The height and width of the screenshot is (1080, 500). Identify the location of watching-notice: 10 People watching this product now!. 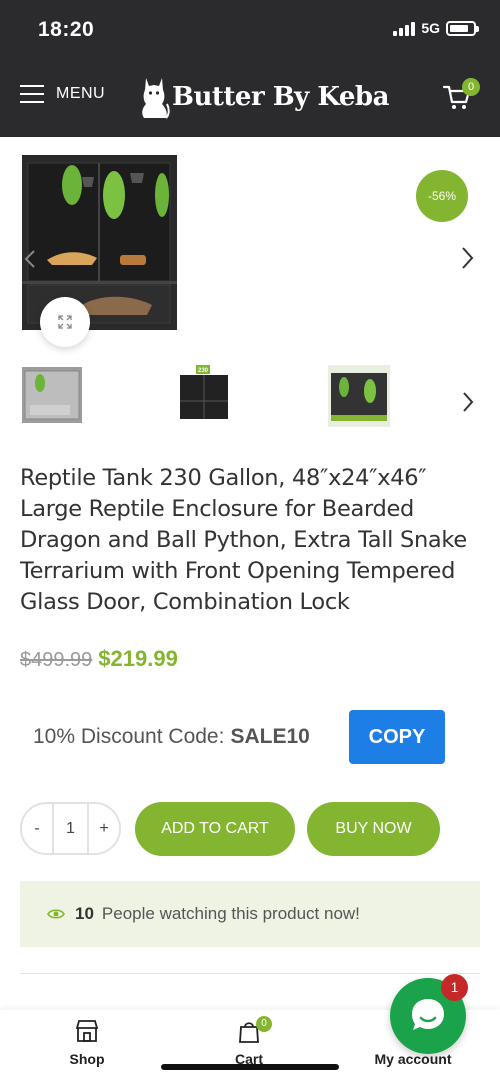
(250, 914).